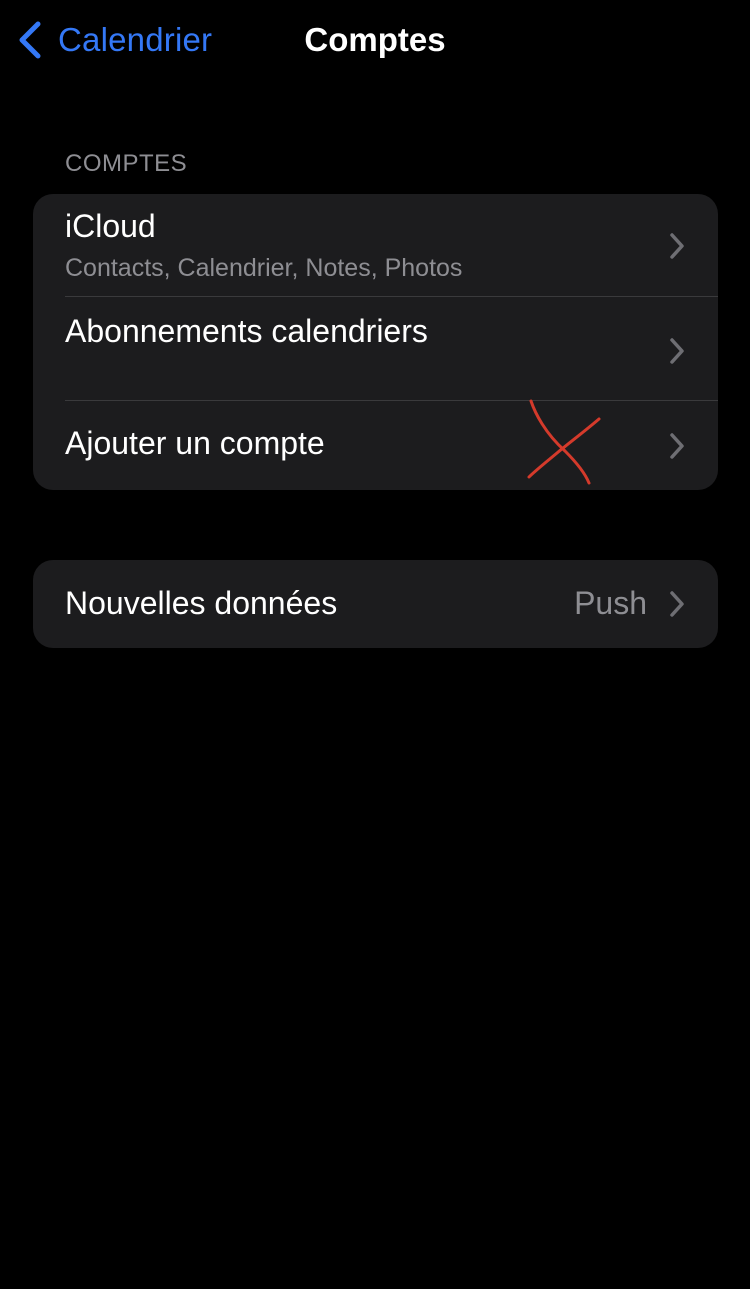 The height and width of the screenshot is (1289, 750). Describe the element at coordinates (610, 603) in the screenshot. I see `row-fetch-new-data-value: Push` at that location.